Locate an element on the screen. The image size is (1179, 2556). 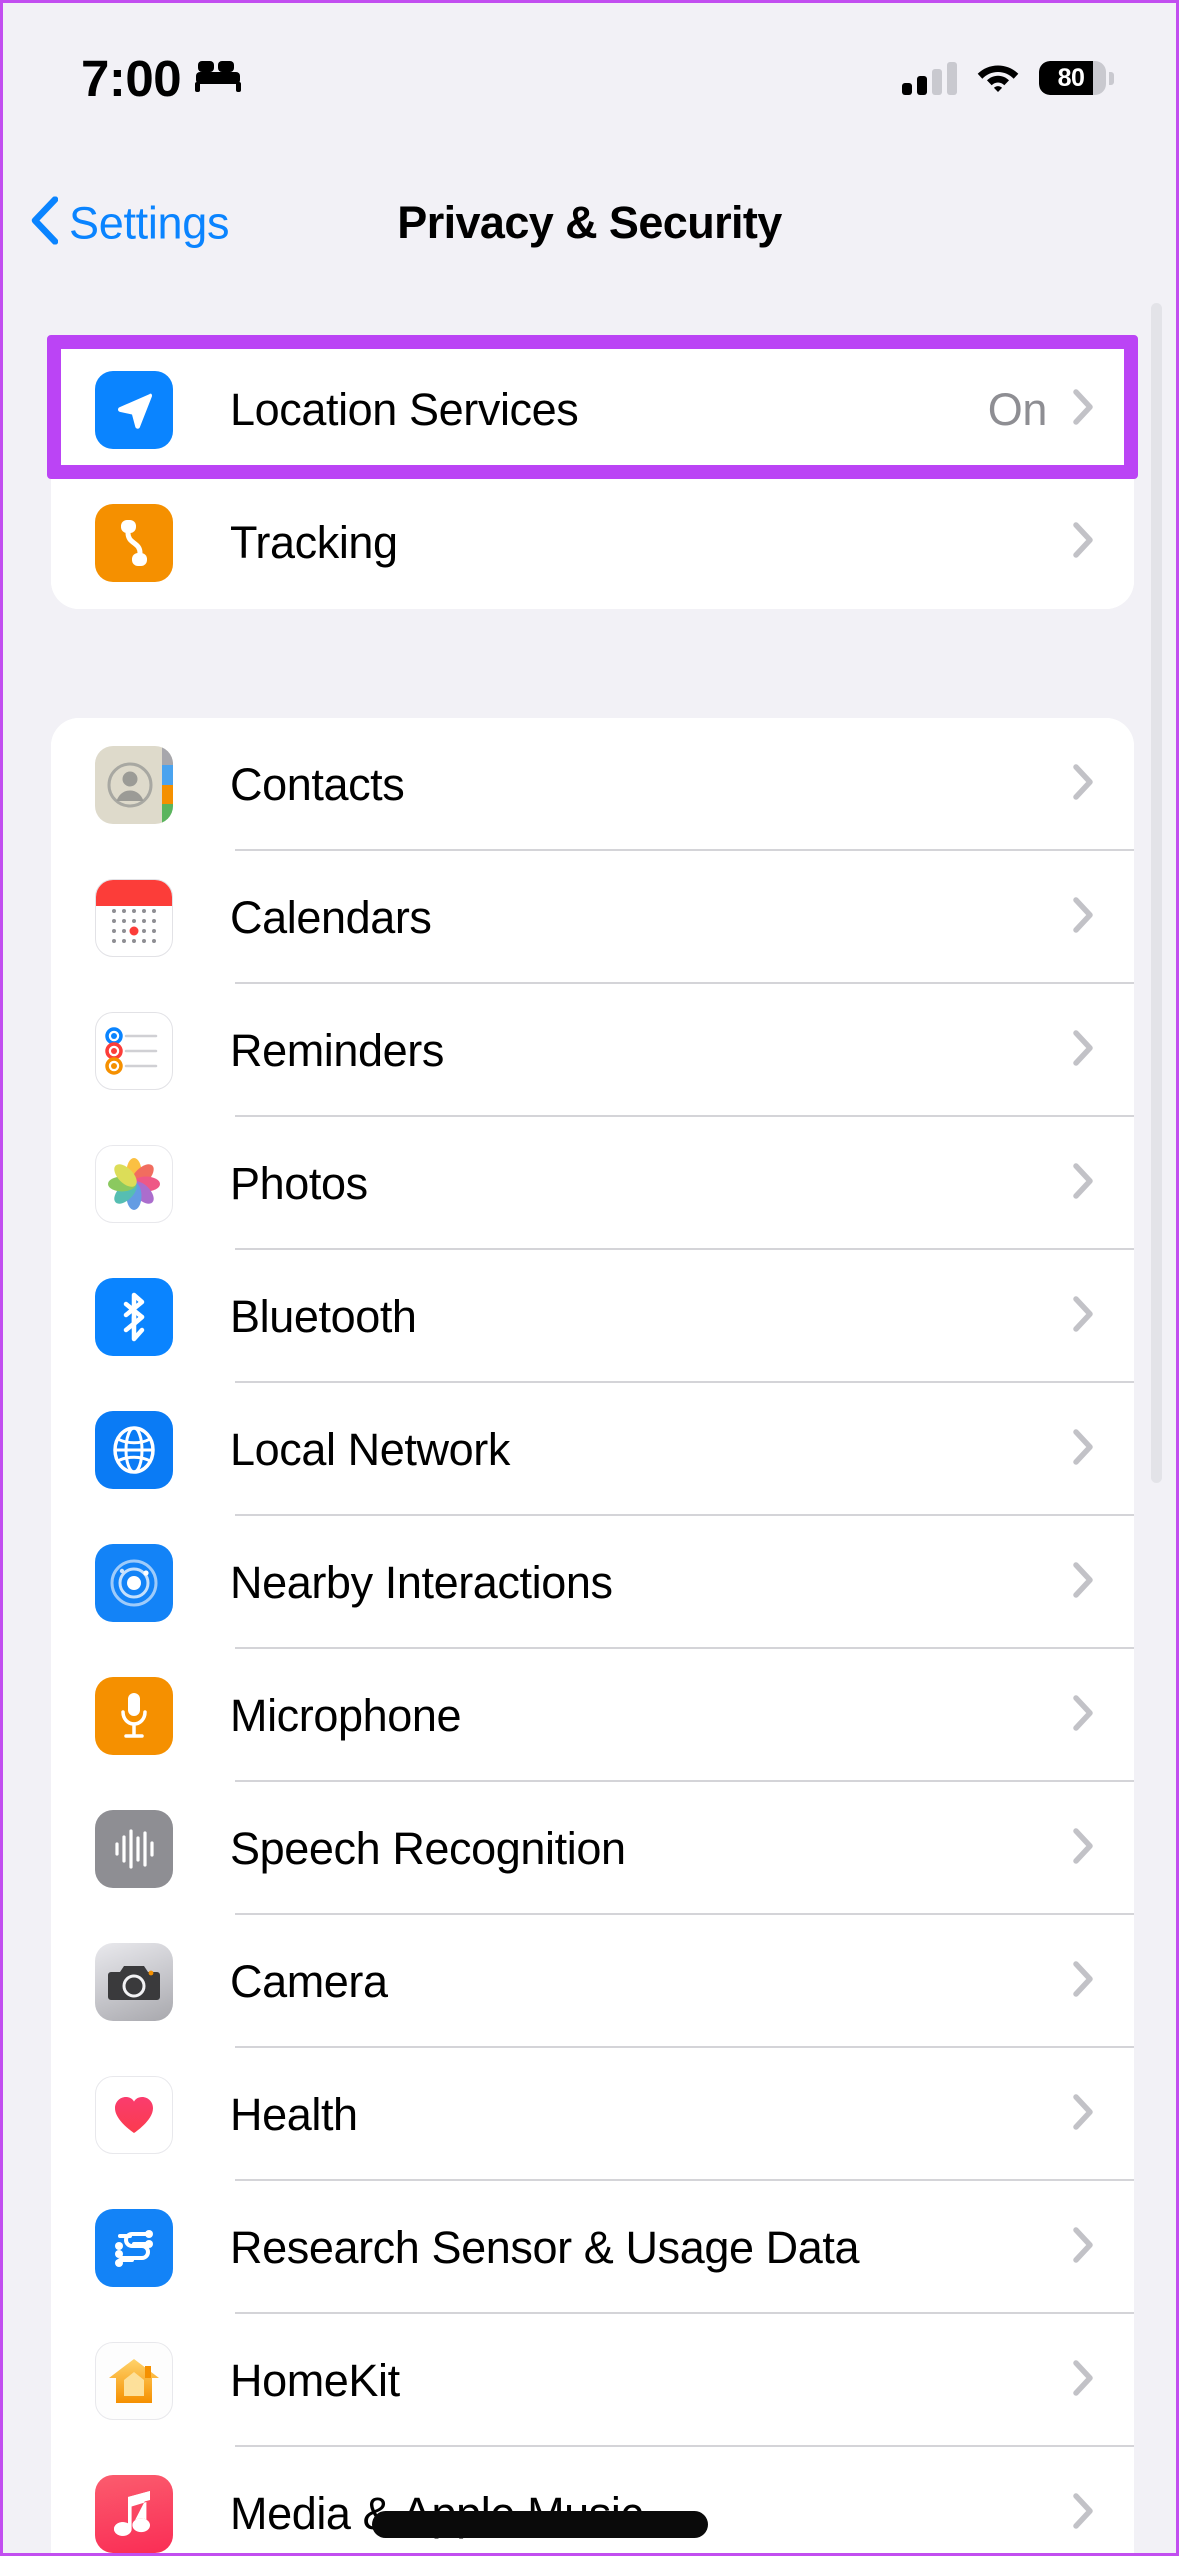
home-icon is located at coordinates (134, 2380).